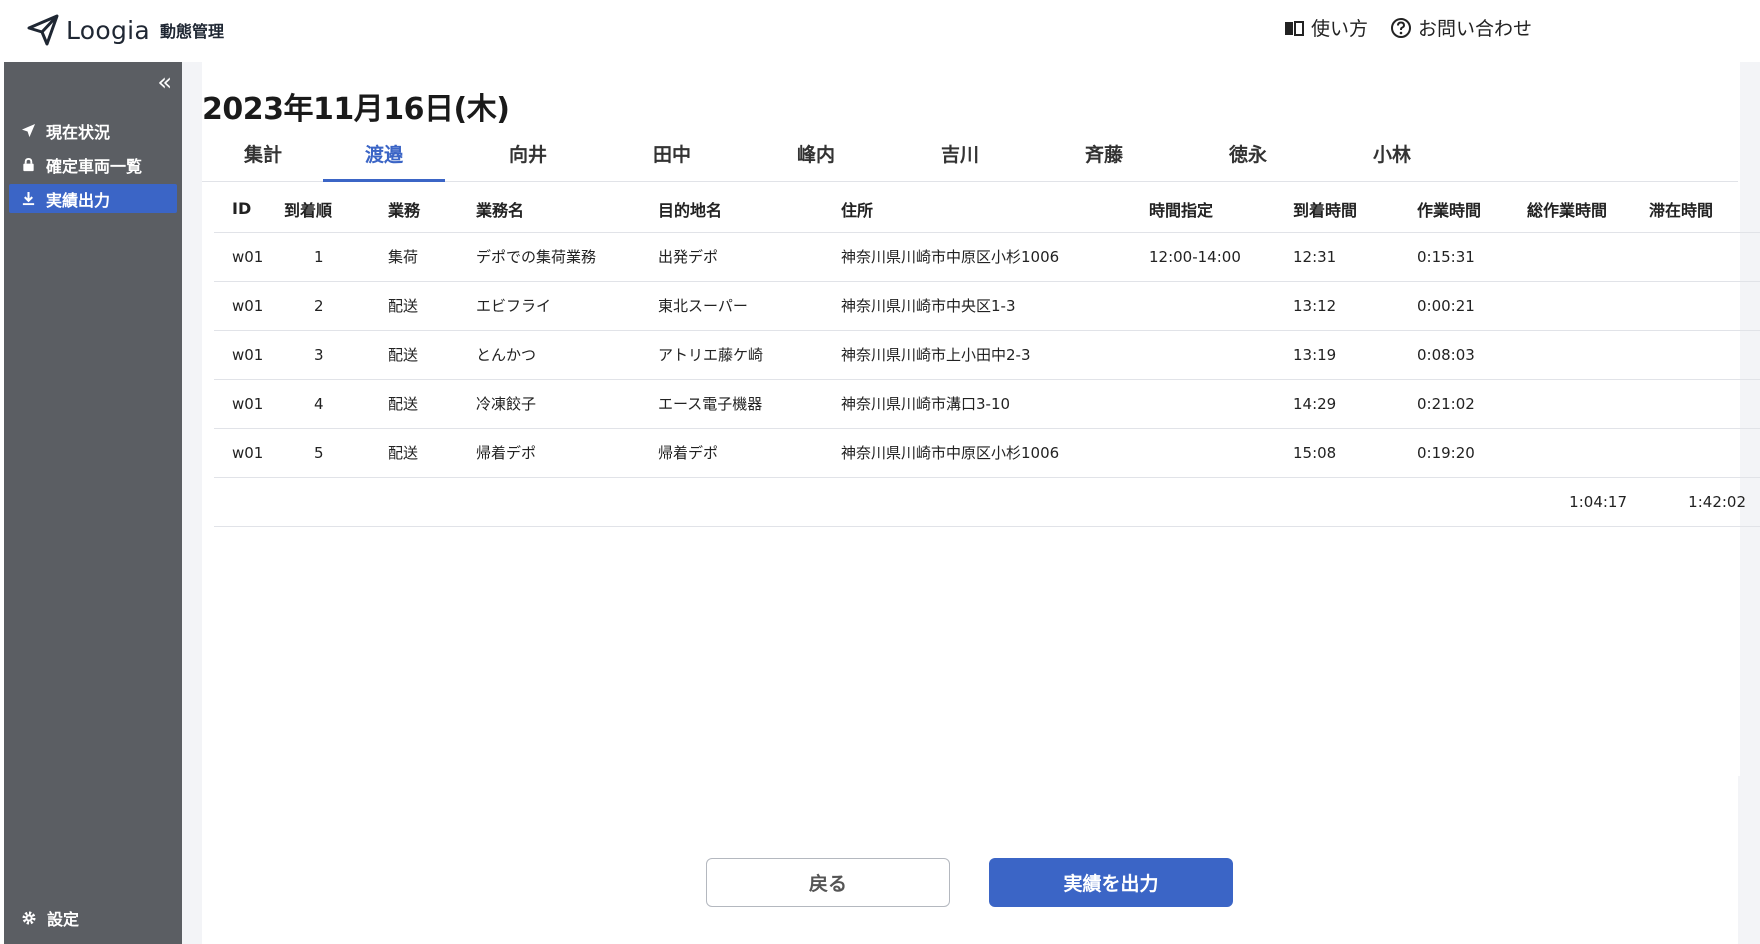 This screenshot has width=1760, height=944. Describe the element at coordinates (567, 209) in the screenshot. I see `column-header: 業務名` at that location.